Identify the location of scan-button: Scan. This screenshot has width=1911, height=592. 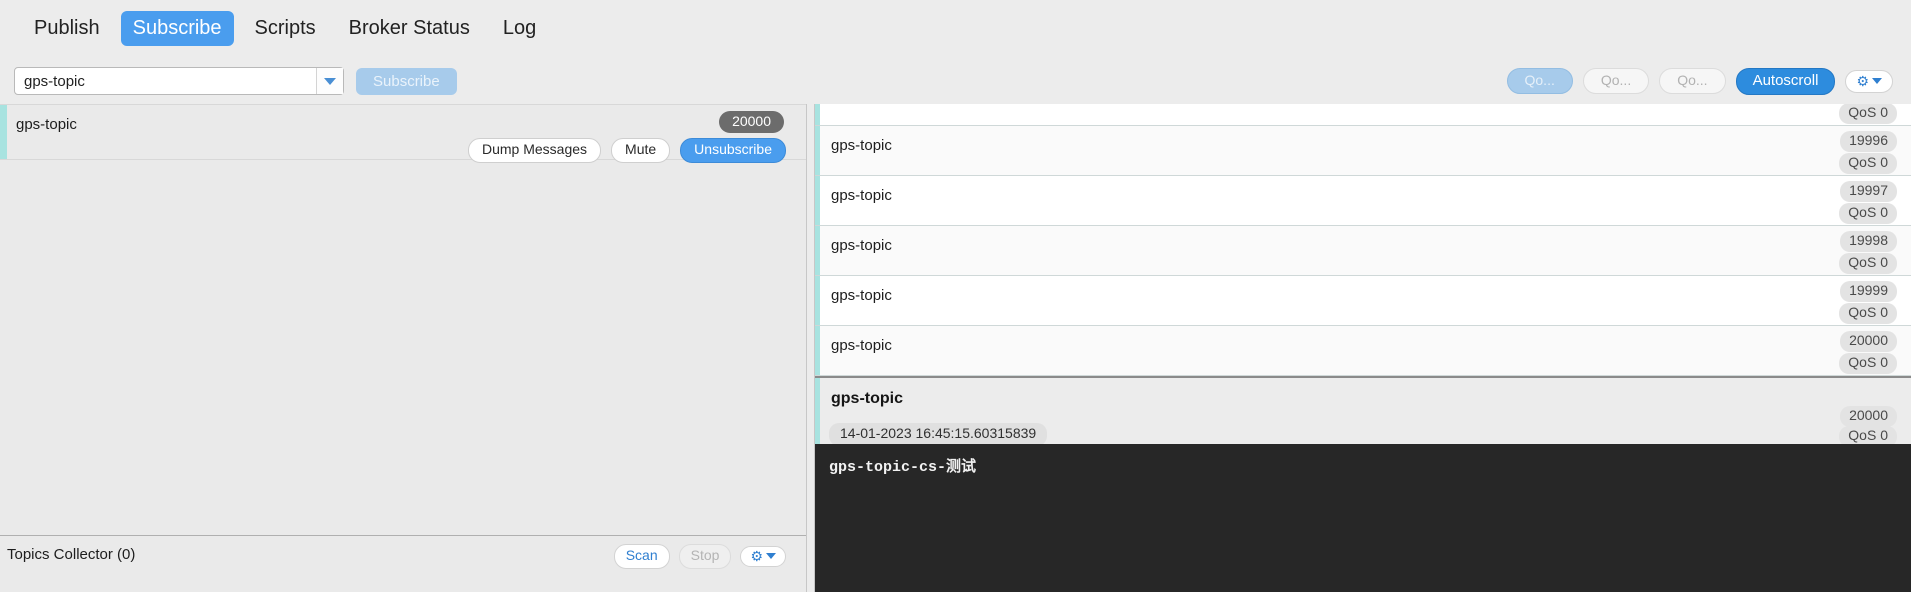
(641, 556).